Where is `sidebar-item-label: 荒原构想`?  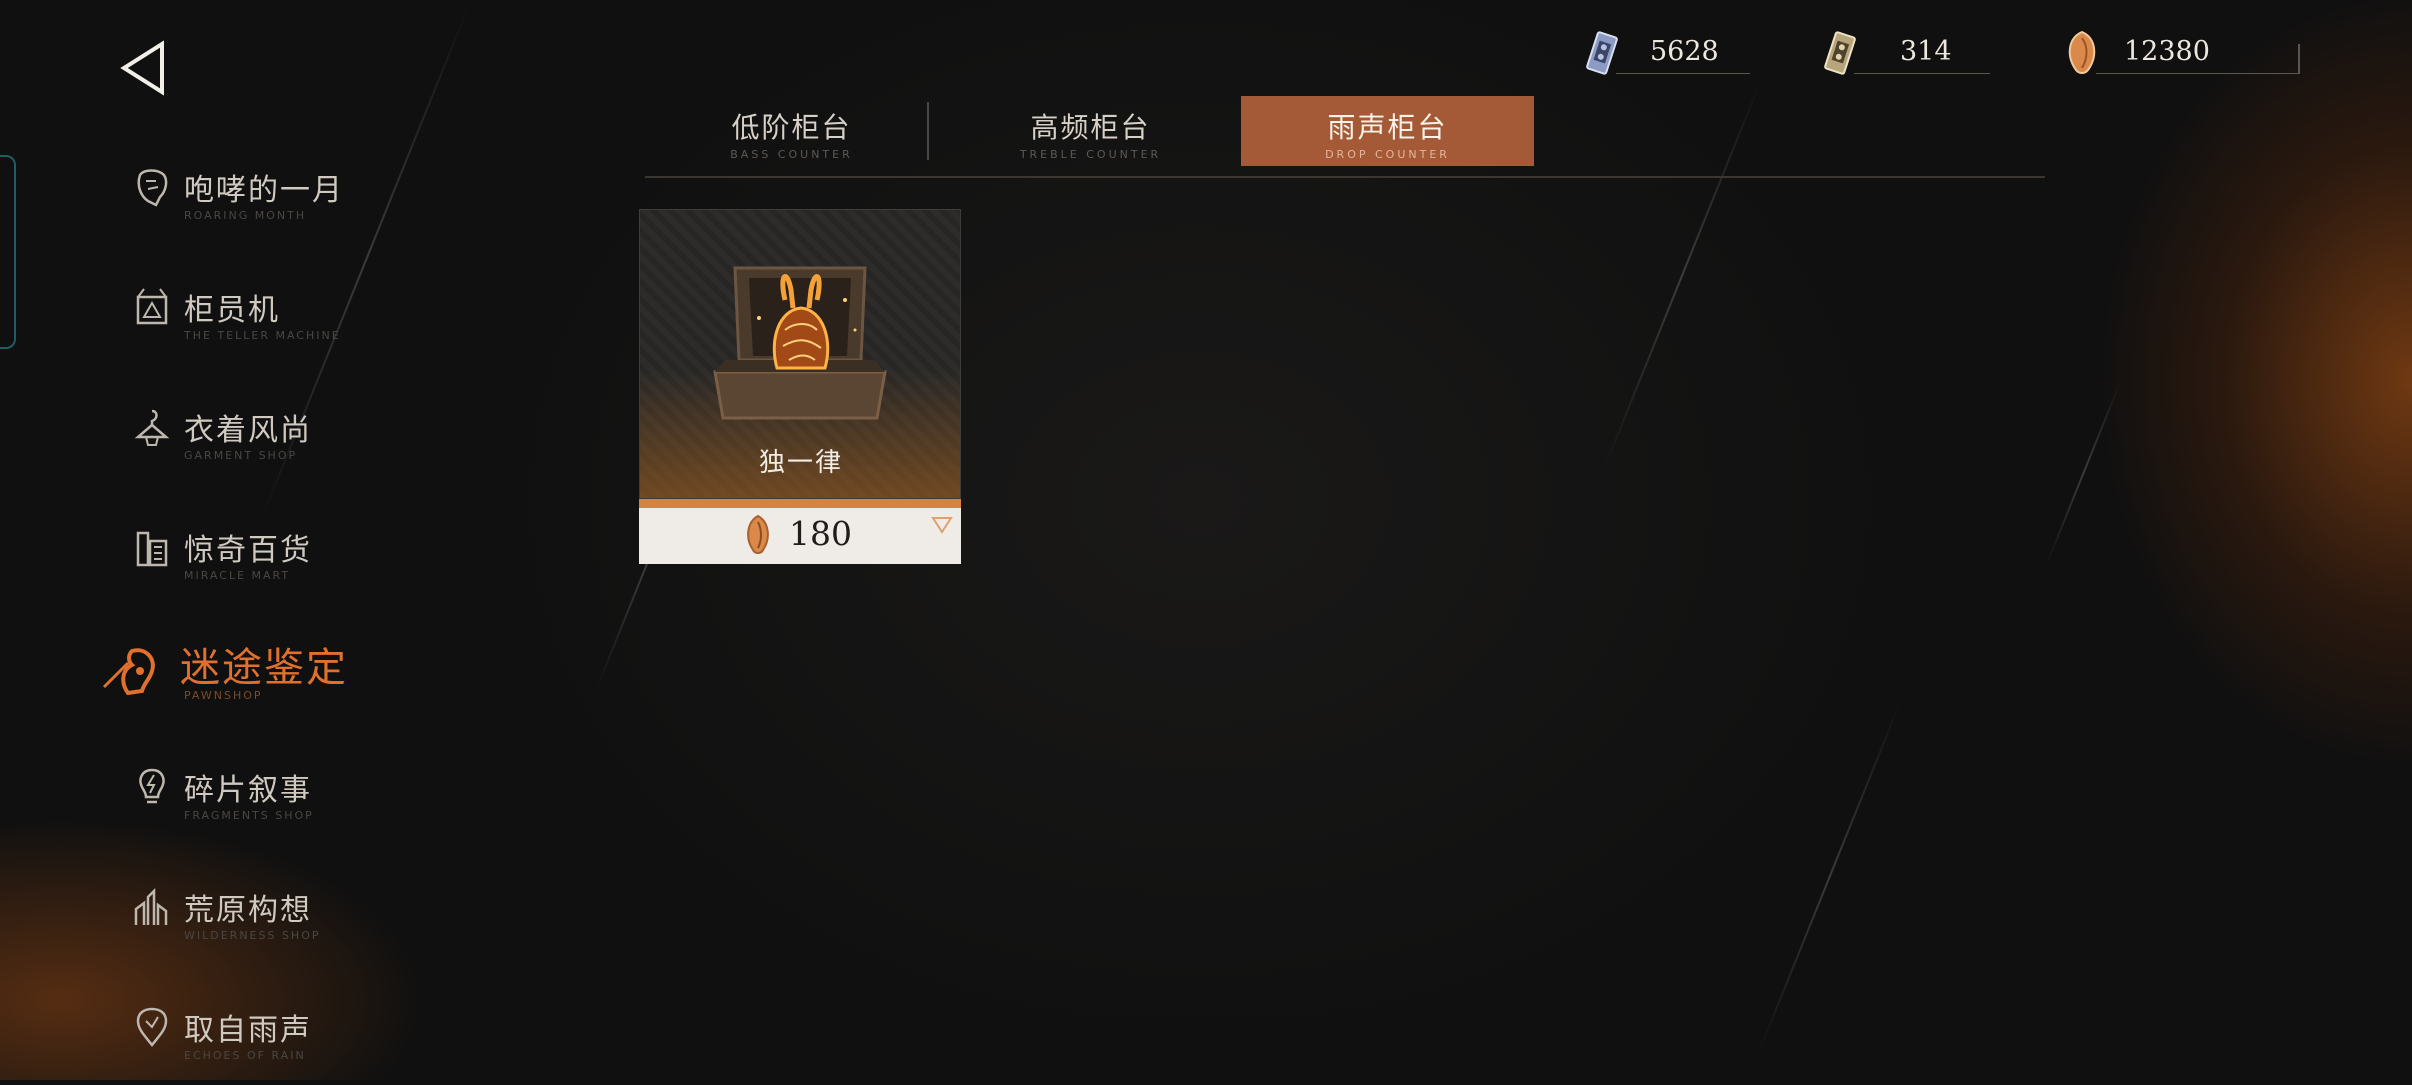 sidebar-item-label: 荒原构想 is located at coordinates (248, 910).